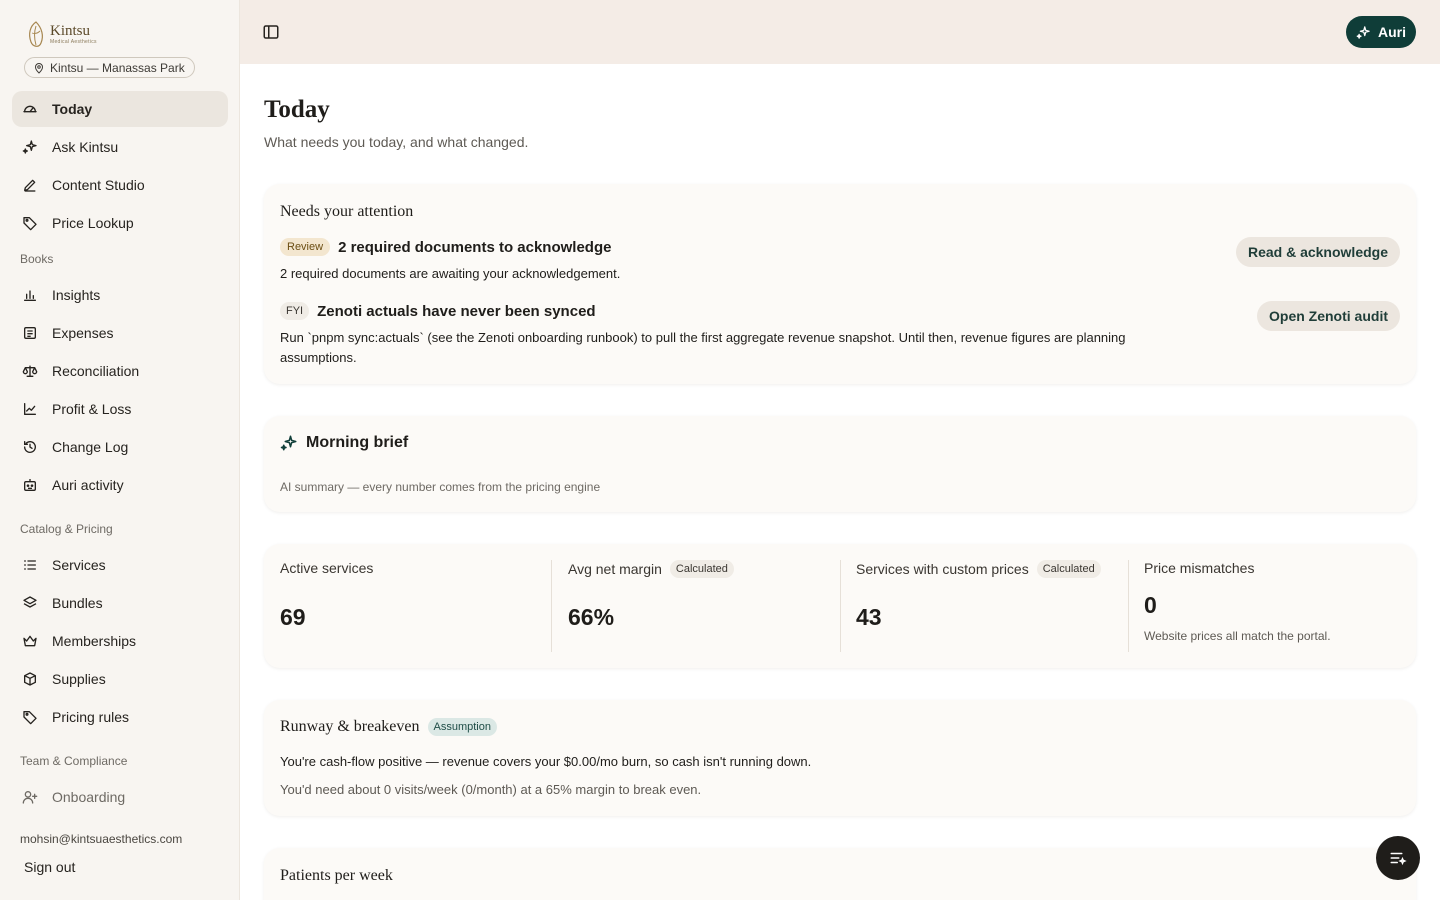 The width and height of the screenshot is (1440, 900). I want to click on stat-value: 69, so click(293, 617).